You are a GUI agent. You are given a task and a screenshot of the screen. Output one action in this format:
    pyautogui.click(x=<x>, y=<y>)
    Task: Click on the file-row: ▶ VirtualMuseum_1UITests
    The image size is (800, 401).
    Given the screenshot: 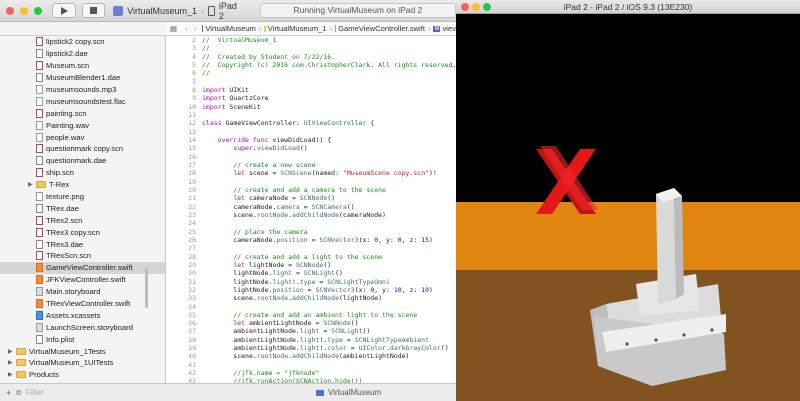 What is the action you would take?
    pyautogui.click(x=82, y=363)
    